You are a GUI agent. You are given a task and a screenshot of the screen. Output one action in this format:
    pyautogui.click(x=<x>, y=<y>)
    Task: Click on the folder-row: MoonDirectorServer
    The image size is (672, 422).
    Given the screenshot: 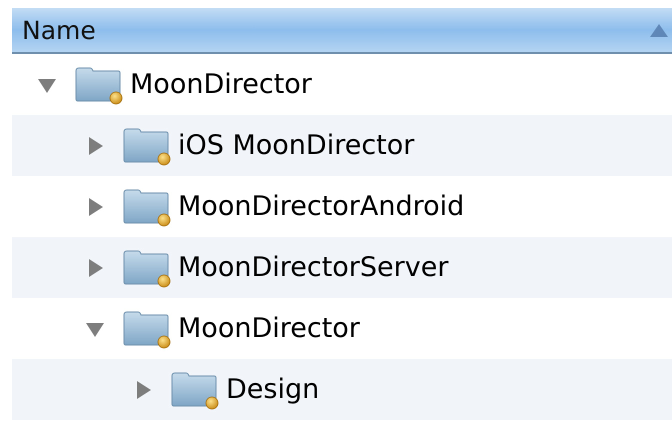 What is the action you would take?
    pyautogui.click(x=342, y=267)
    